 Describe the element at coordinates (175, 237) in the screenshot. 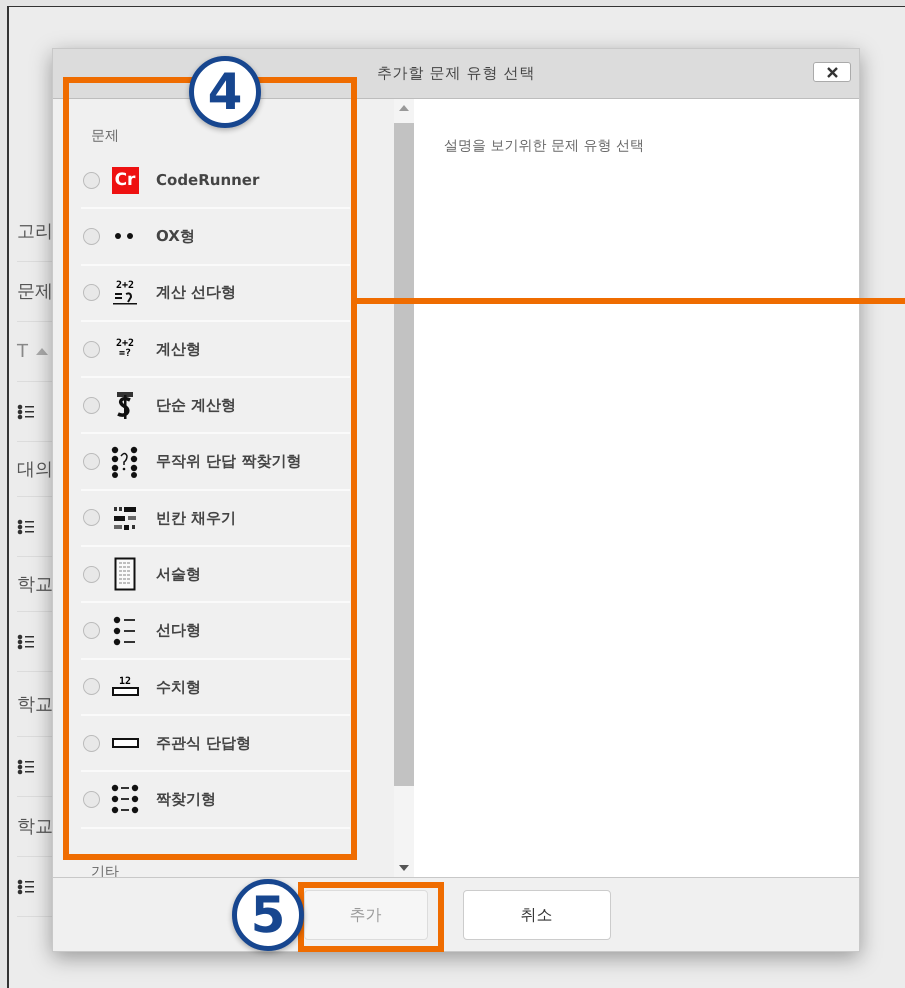

I see `option-label: OX형` at that location.